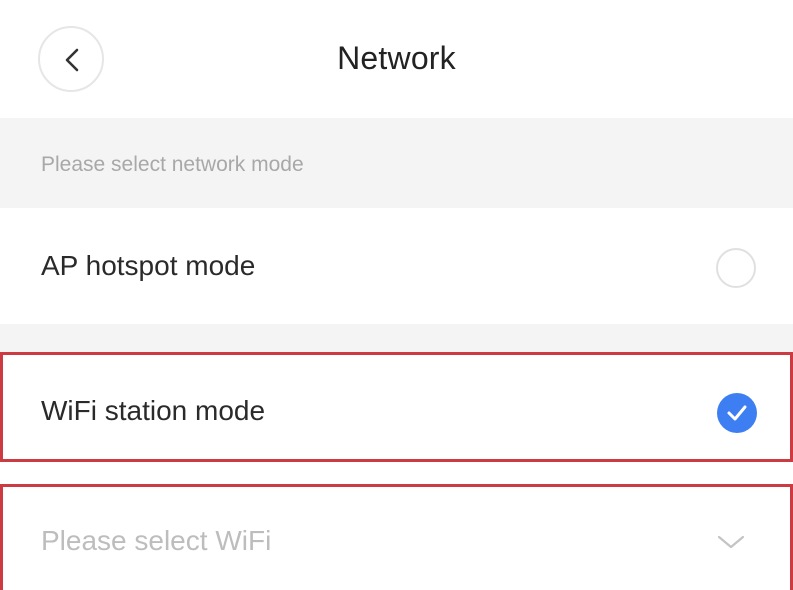  What do you see at coordinates (148, 265) in the screenshot?
I see `option-label: AP hotspot mode` at bounding box center [148, 265].